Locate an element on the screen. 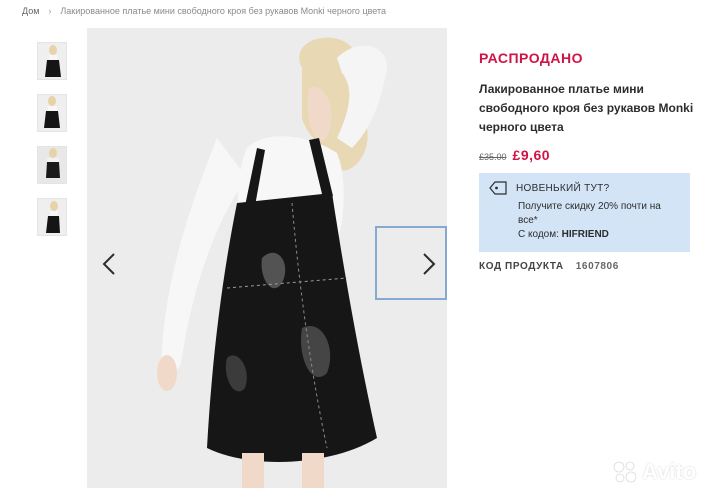 Image resolution: width=720 pixels, height=500 pixels. promo-code-line: С кодом: HIFRIEND is located at coordinates (599, 235).